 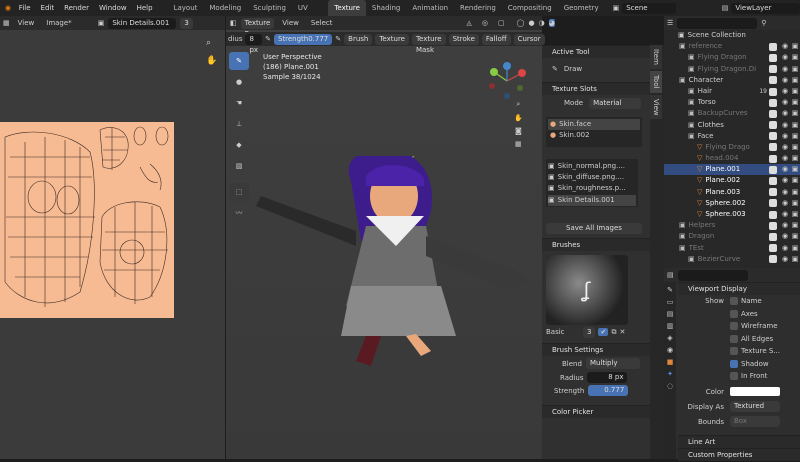 What do you see at coordinates (712, 275) in the screenshot?
I see `properties-search` at bounding box center [712, 275].